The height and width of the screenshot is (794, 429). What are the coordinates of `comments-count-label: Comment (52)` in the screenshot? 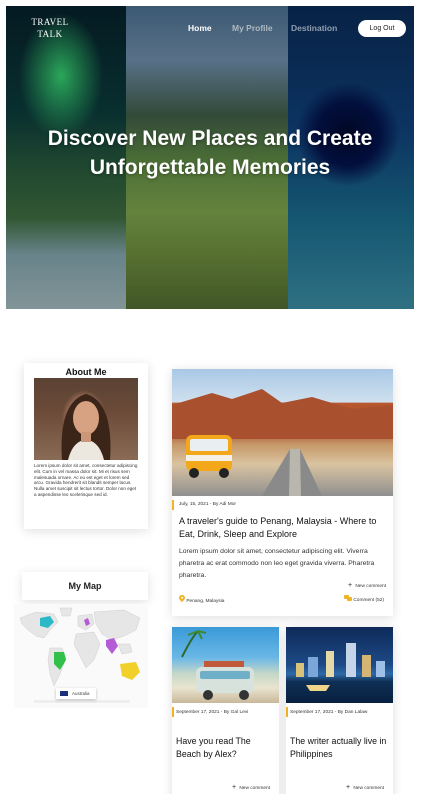 It's located at (368, 600).